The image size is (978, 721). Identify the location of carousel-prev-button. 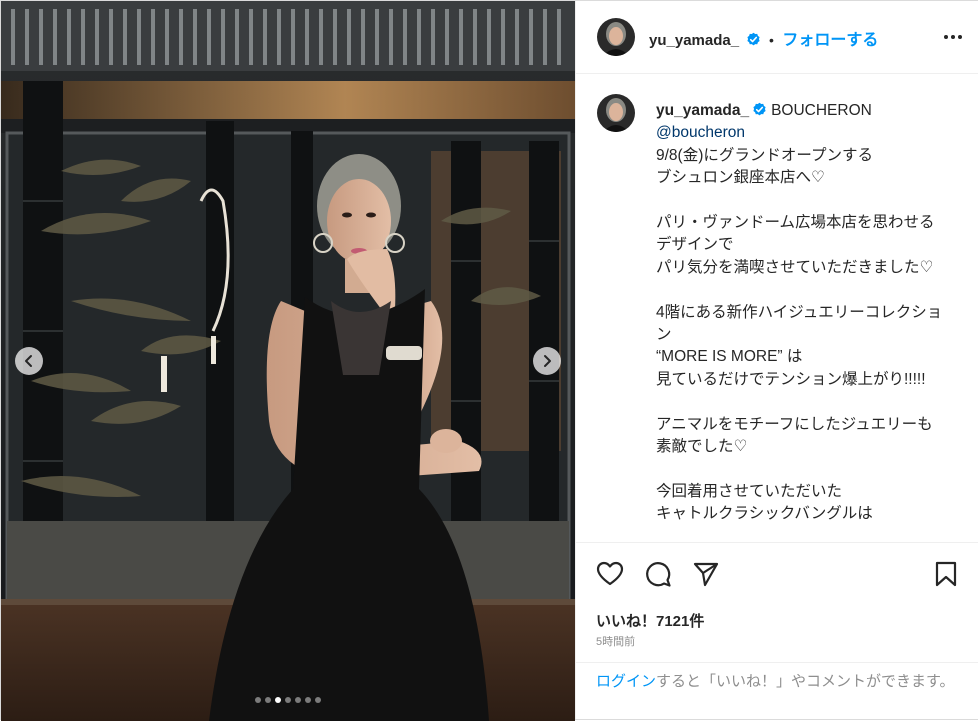
(29, 361).